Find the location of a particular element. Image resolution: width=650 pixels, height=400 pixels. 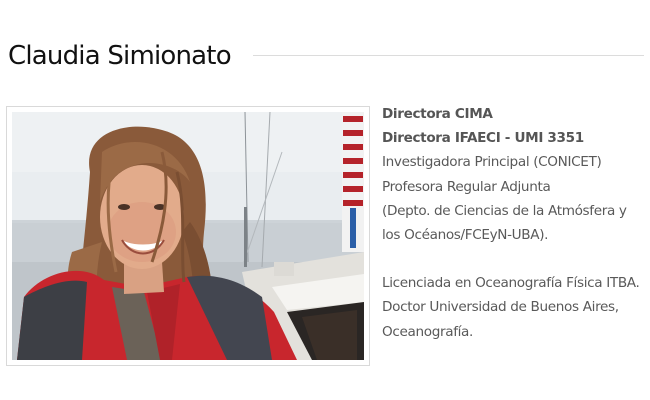

education-line: Licenciada en Oceanografía Física ITBA. is located at coordinates (511, 283).